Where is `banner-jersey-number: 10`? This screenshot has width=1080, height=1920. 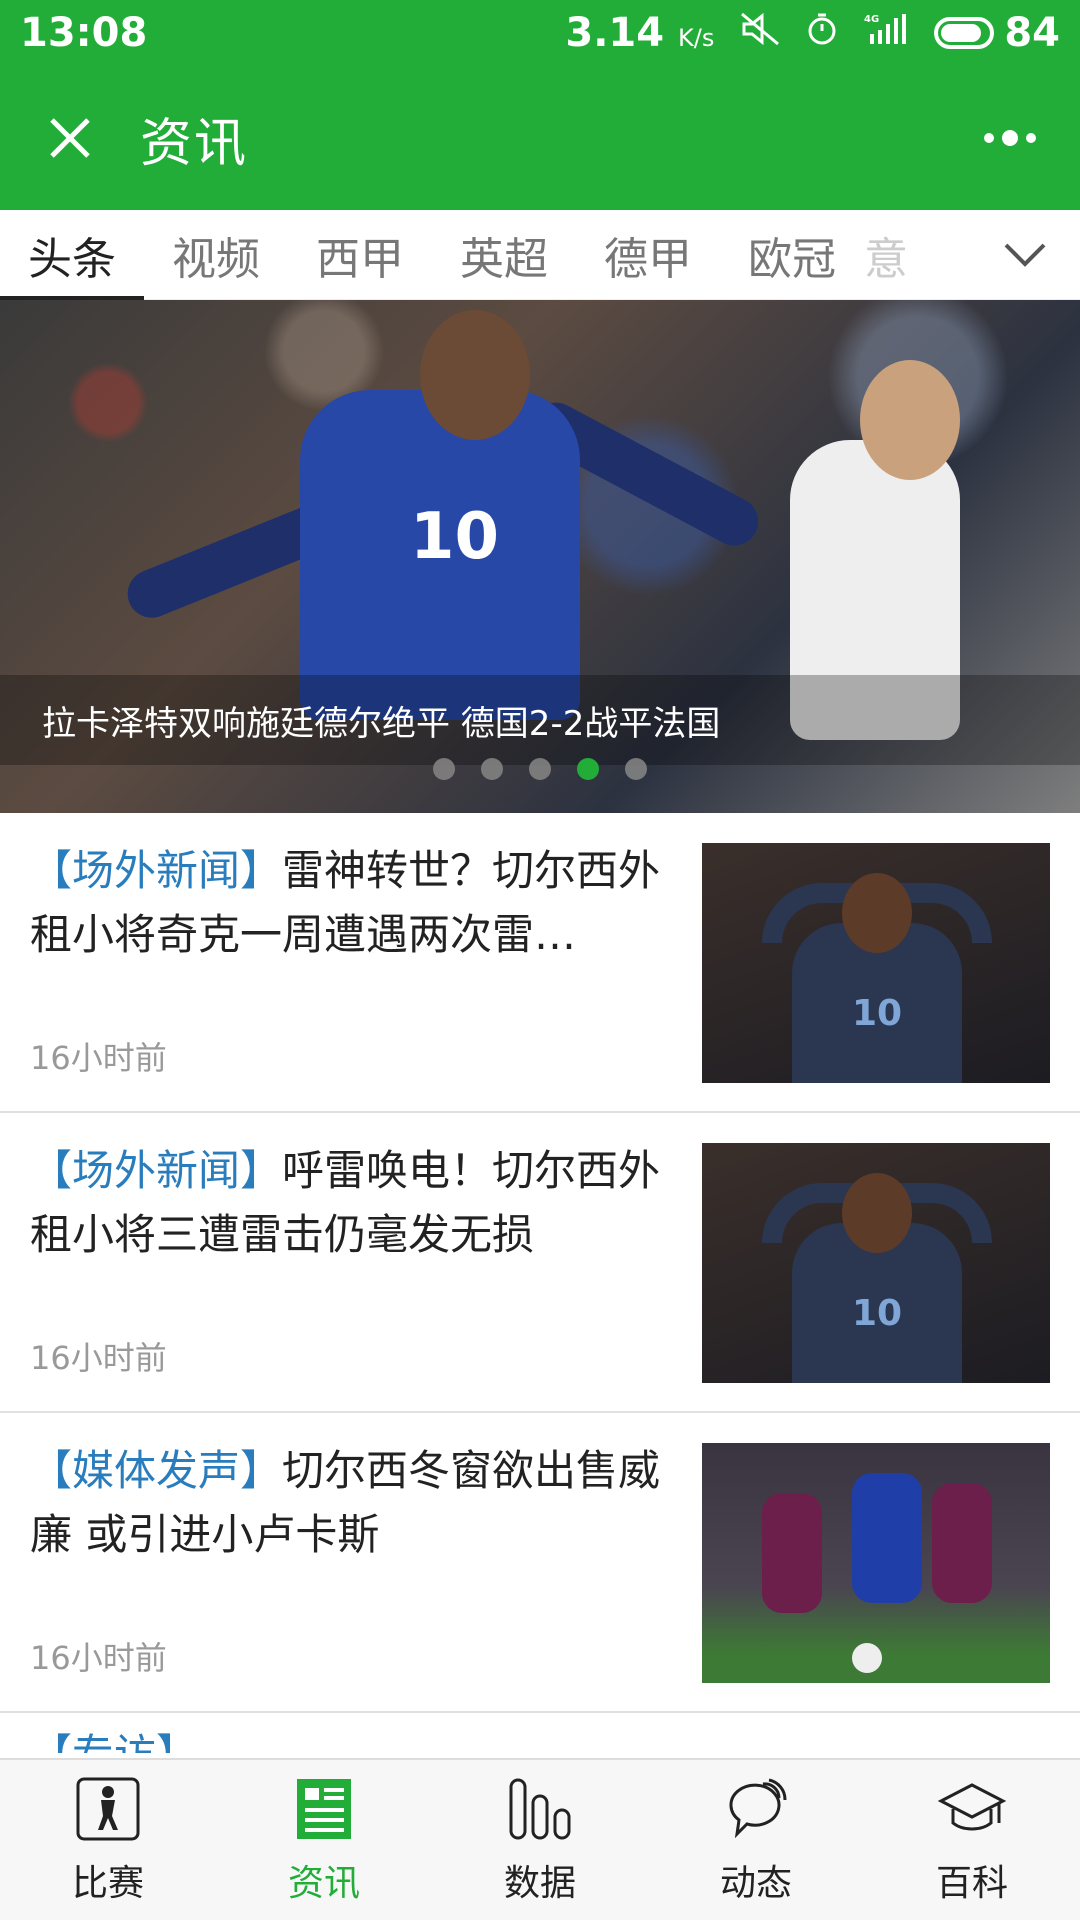 banner-jersey-number: 10 is located at coordinates (455, 537).